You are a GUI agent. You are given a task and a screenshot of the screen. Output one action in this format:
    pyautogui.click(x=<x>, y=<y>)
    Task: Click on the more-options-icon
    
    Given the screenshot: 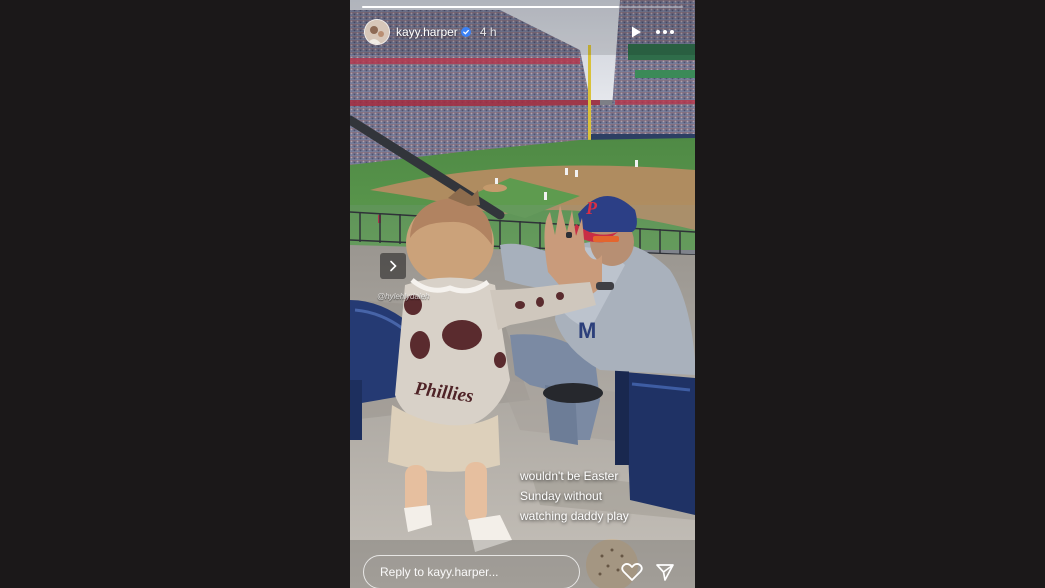 What is the action you would take?
    pyautogui.click(x=665, y=32)
    